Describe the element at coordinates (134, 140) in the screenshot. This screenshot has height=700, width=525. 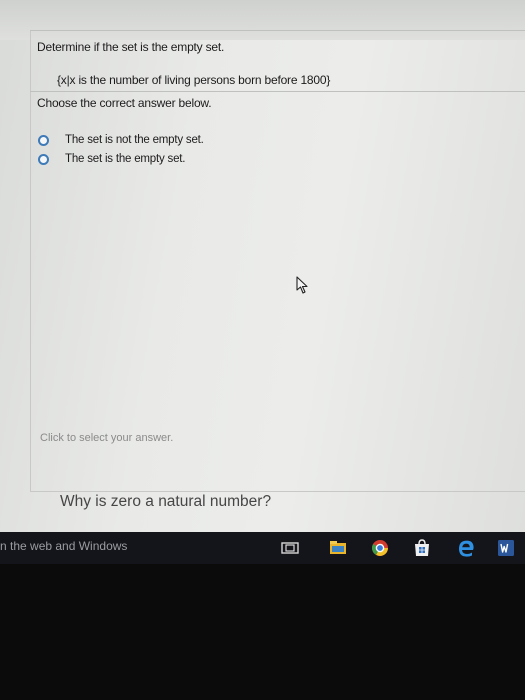
I see `answer-option-label: The set is not the empty set.` at that location.